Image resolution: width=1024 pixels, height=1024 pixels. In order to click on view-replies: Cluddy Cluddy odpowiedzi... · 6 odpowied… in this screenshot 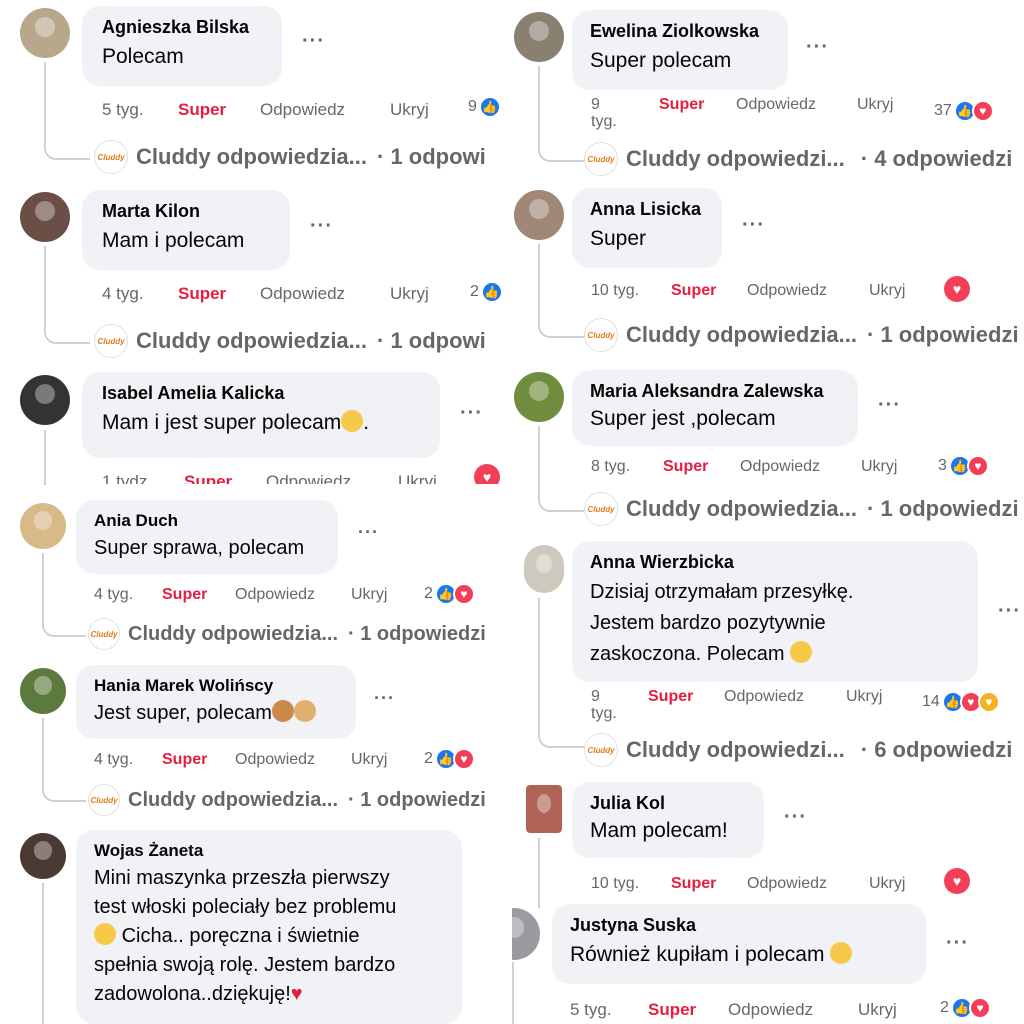, I will do `click(798, 750)`.